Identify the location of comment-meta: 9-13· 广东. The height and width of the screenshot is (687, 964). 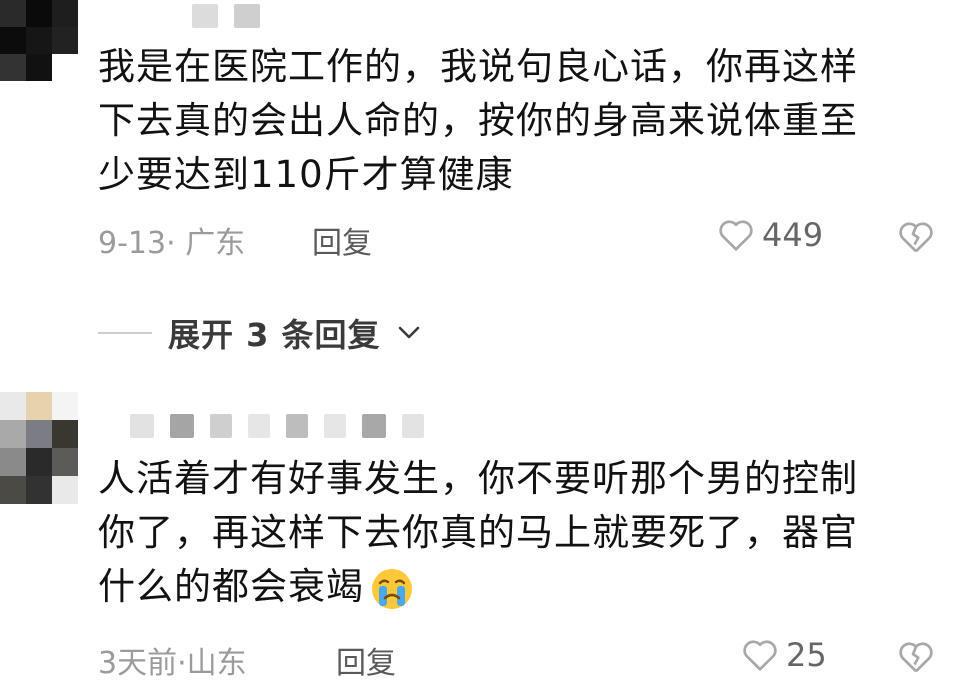
(171, 240).